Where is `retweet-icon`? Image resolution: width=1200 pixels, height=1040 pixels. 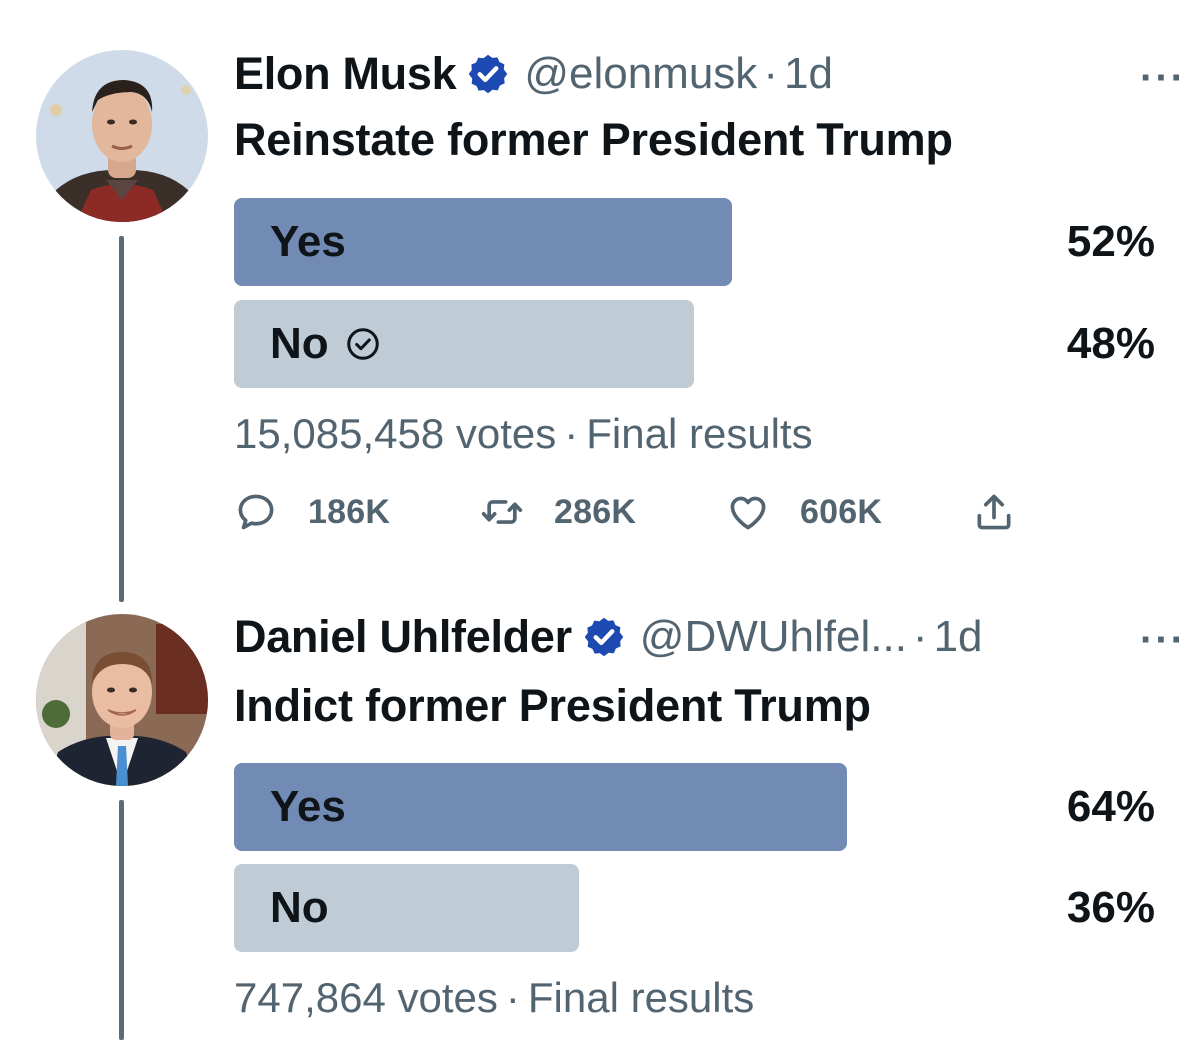
retweet-icon is located at coordinates (502, 512).